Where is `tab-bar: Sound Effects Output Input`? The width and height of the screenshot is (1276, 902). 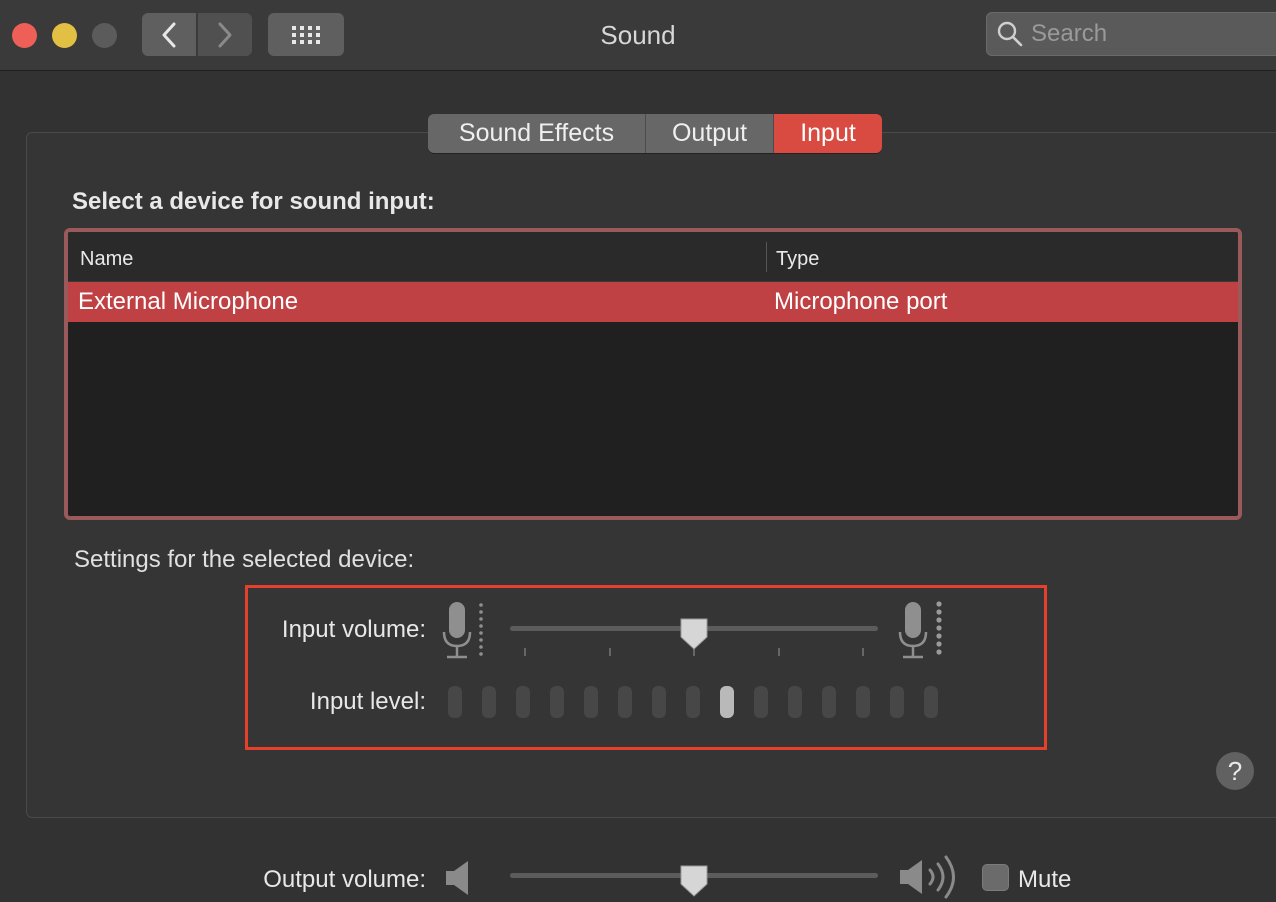
tab-bar: Sound Effects Output Input is located at coordinates (655, 133).